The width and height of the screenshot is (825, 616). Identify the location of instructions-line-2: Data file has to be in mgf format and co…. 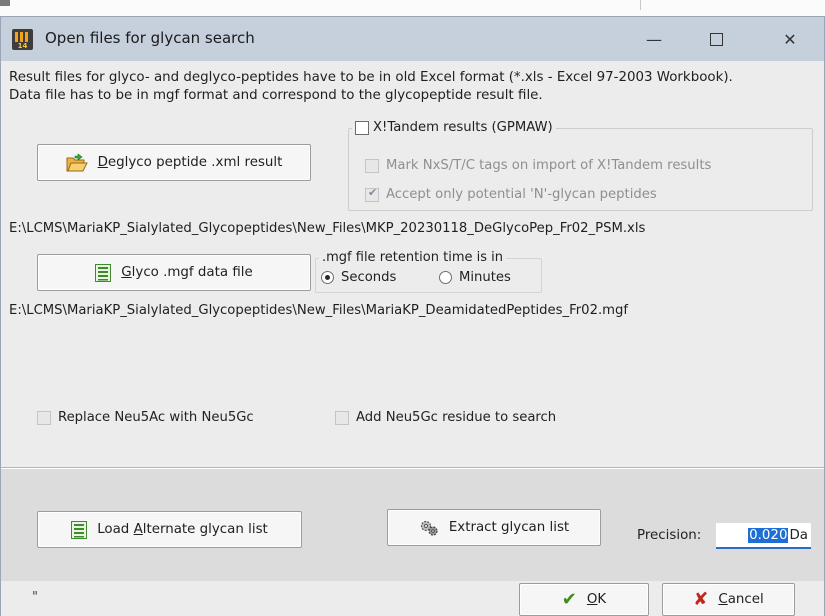
(276, 95).